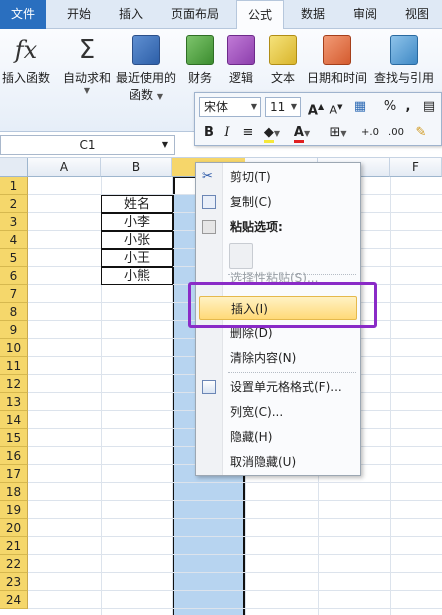 This screenshot has width=442, height=615. What do you see at coordinates (14, 312) in the screenshot?
I see `row-header: 8` at bounding box center [14, 312].